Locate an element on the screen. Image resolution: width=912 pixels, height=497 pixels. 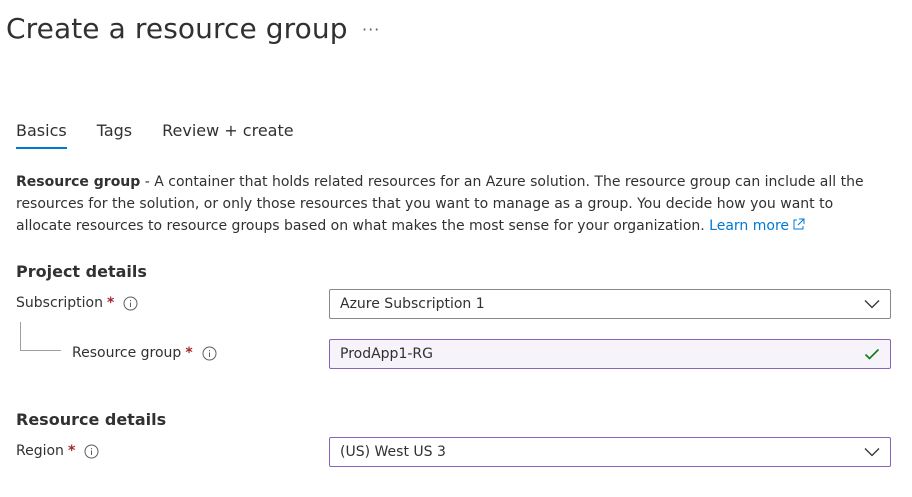
subscription-label: Subscription * is located at coordinates (77, 303).